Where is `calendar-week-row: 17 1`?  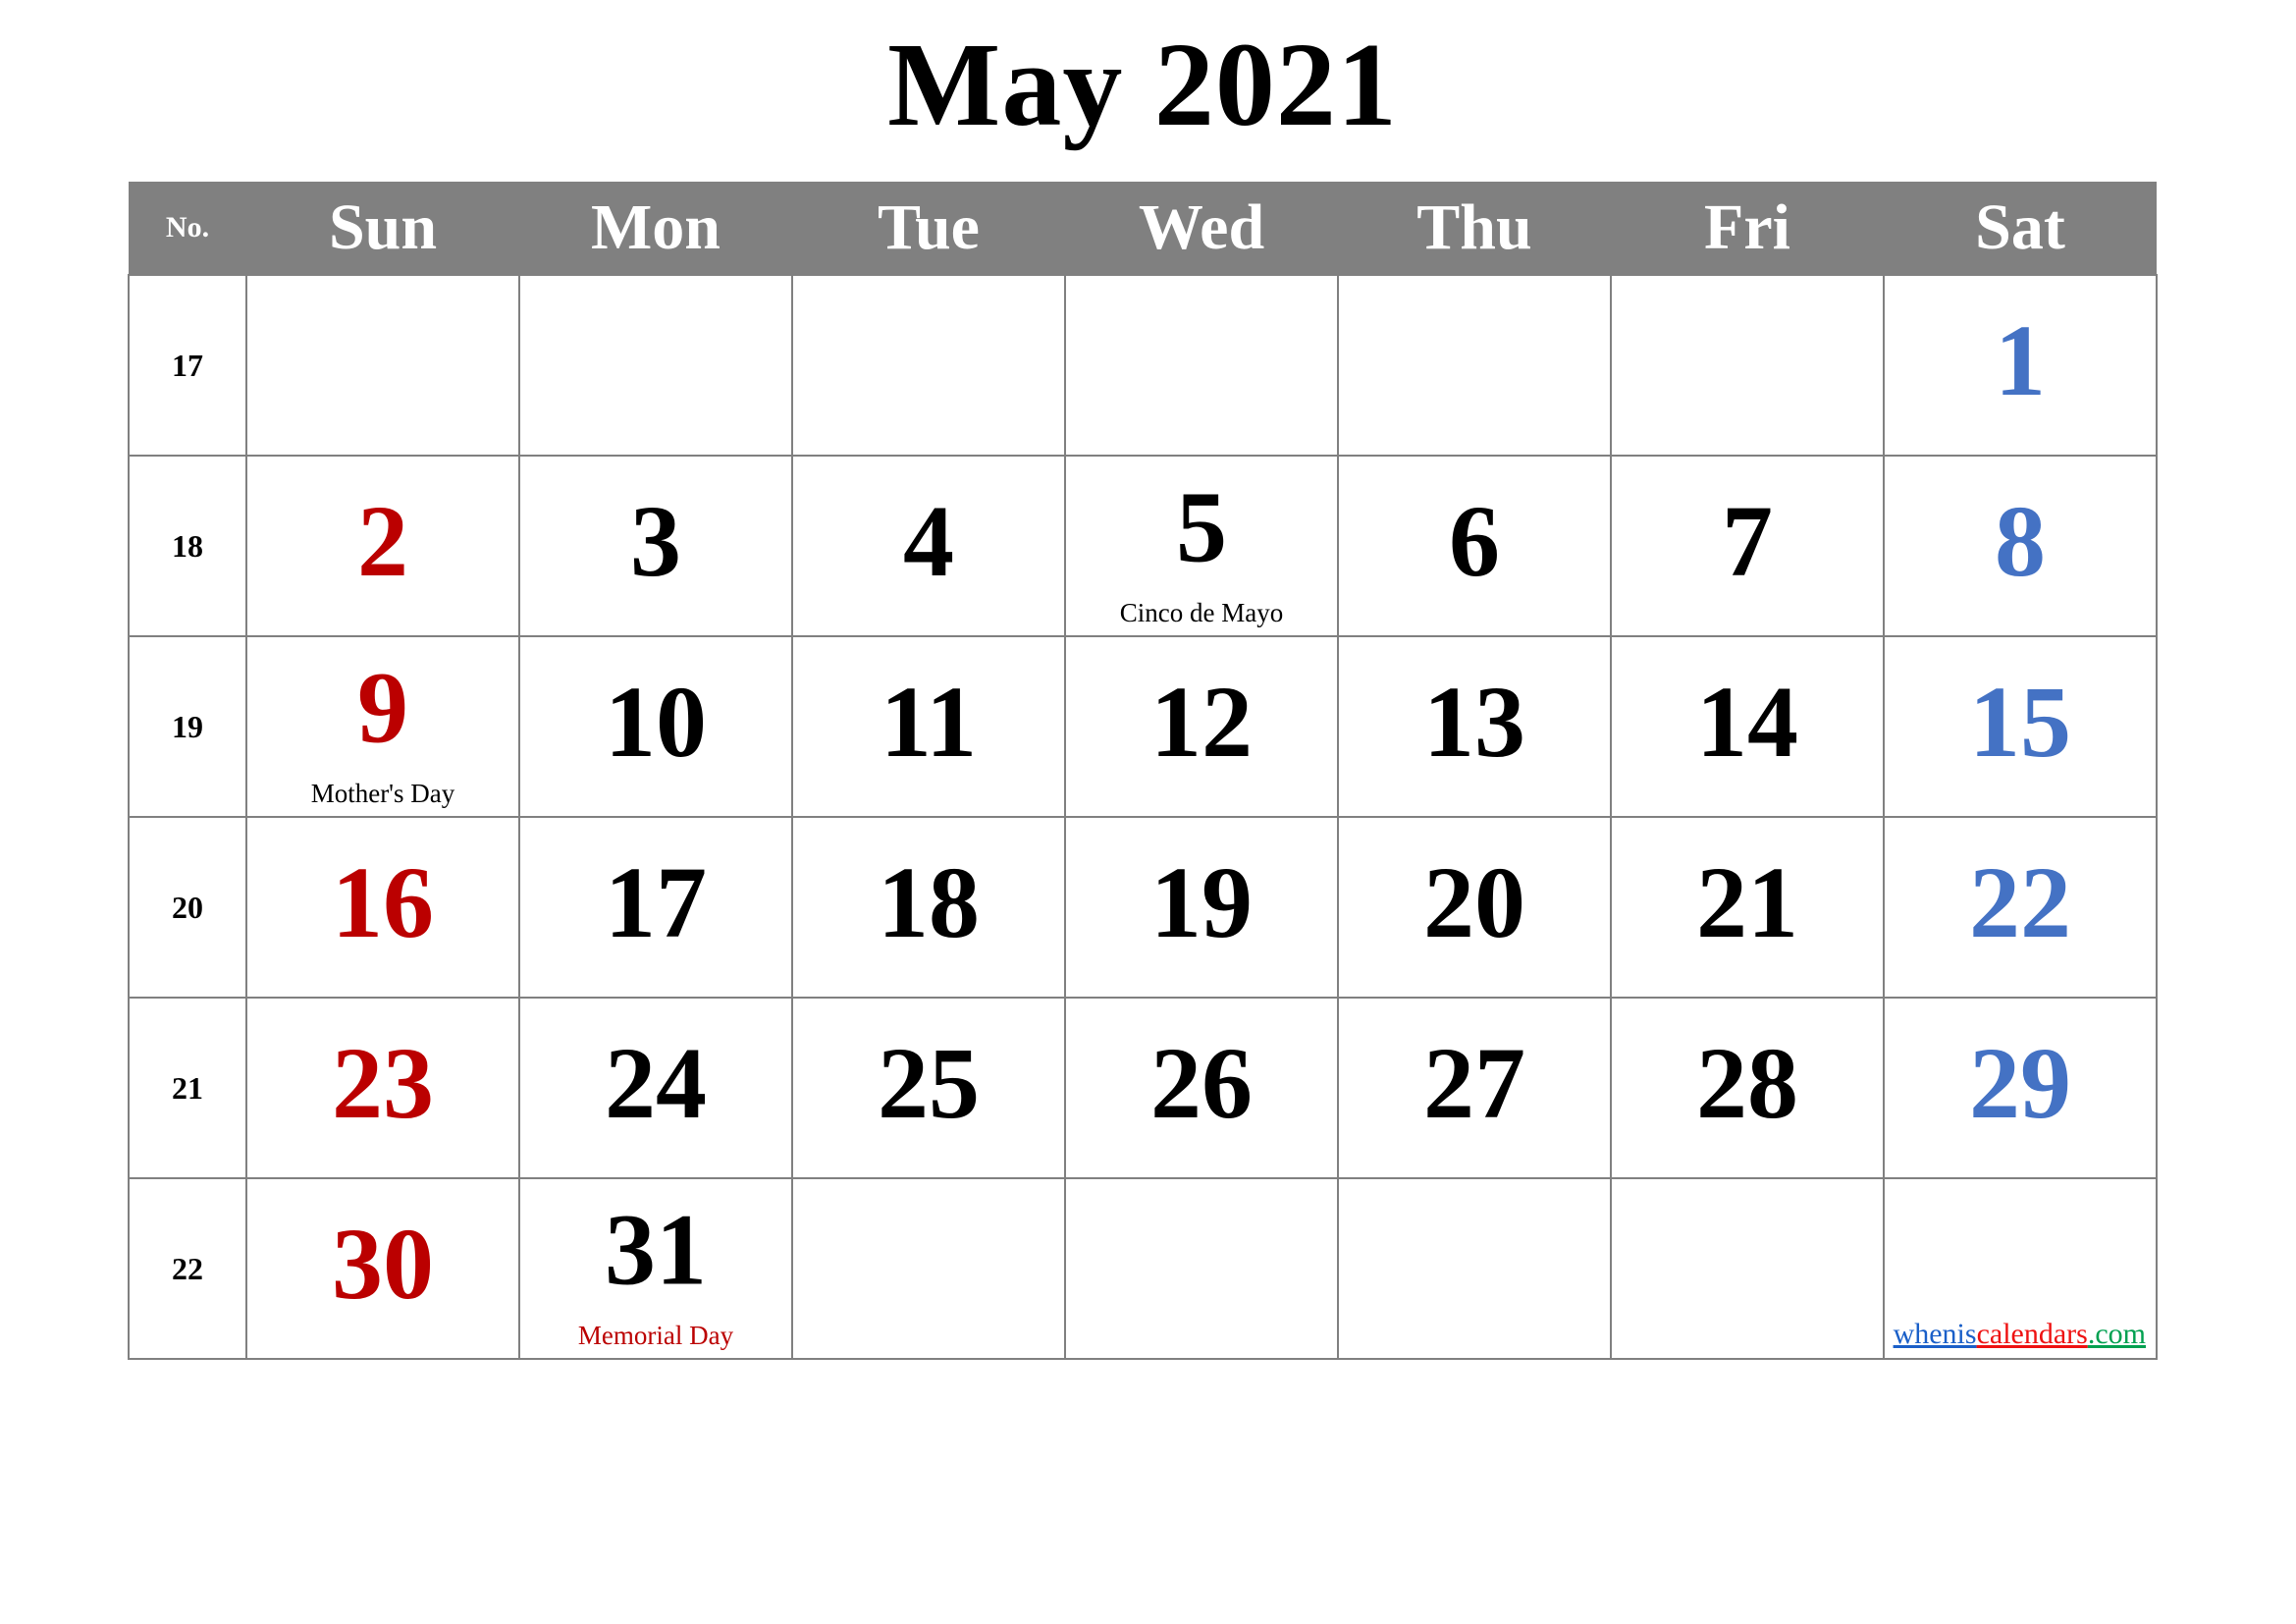 calendar-week-row: 17 1 is located at coordinates (1143, 365).